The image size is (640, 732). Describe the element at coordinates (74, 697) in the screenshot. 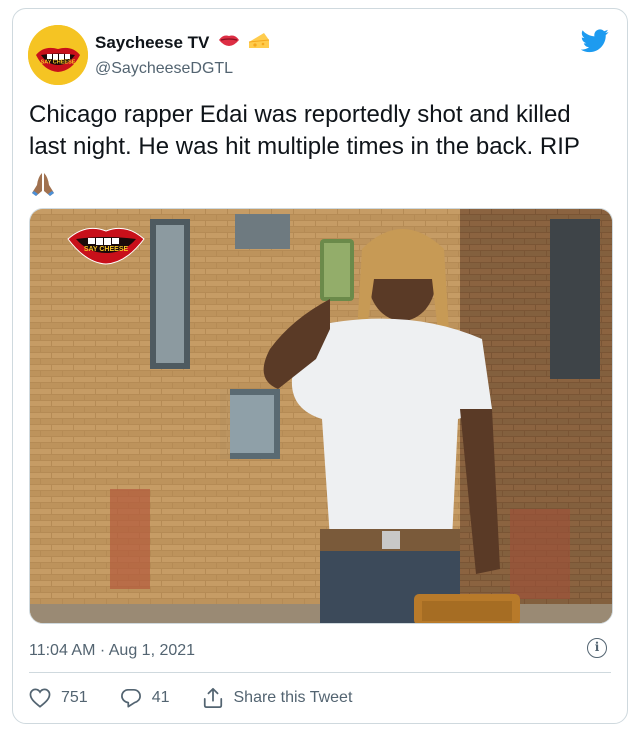

I see `like-count: 751` at that location.